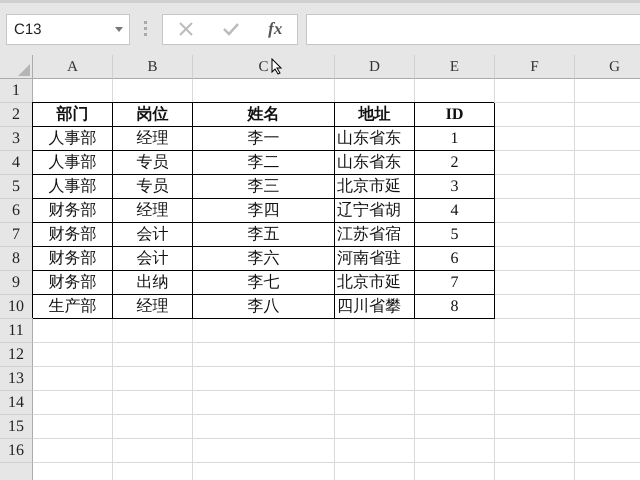 The height and width of the screenshot is (480, 640). I want to click on table-cell: 1, so click(455, 139).